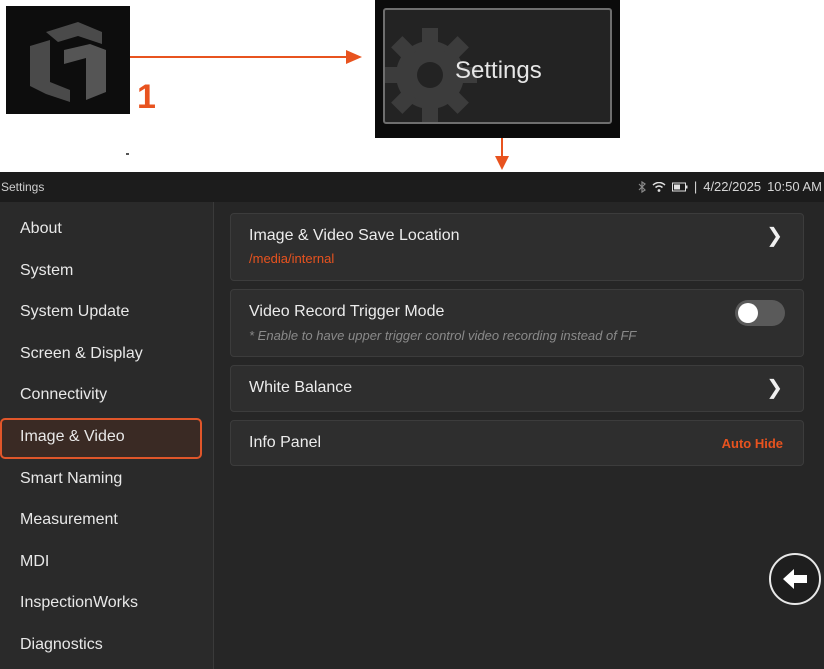 This screenshot has height=669, width=824. I want to click on sidebar-item-connectivity: Connectivity, so click(63, 395).